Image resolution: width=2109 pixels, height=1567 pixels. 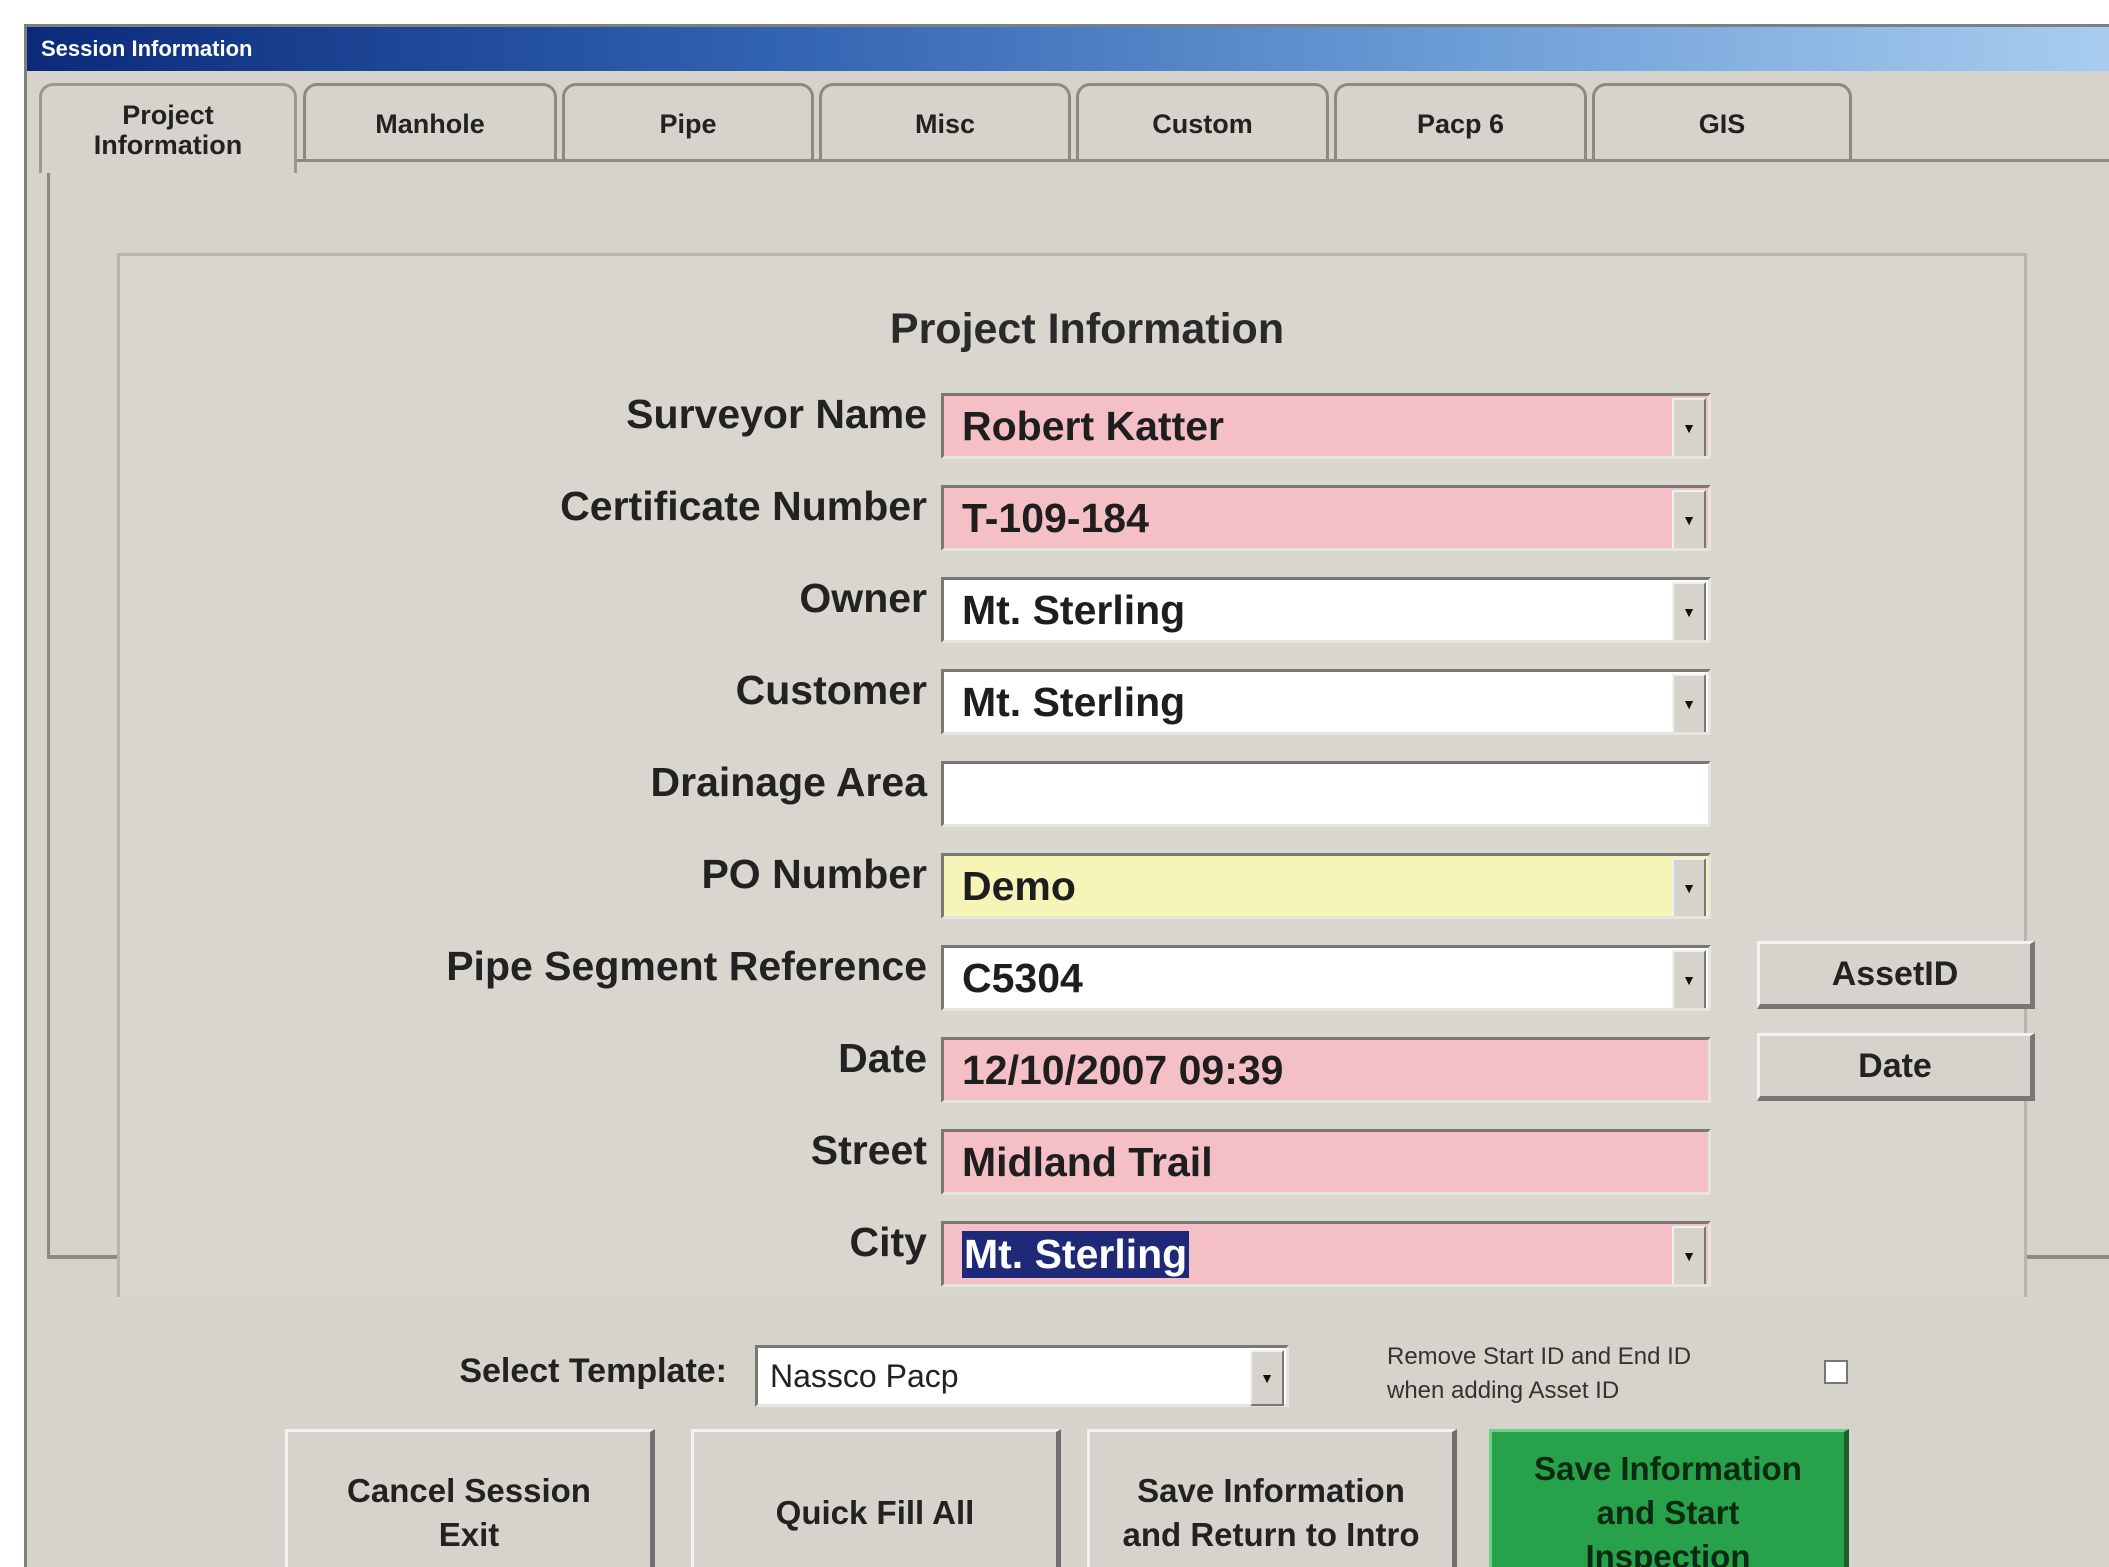 What do you see at coordinates (1074, 609) in the screenshot?
I see `owner-value: Mt. Sterling` at bounding box center [1074, 609].